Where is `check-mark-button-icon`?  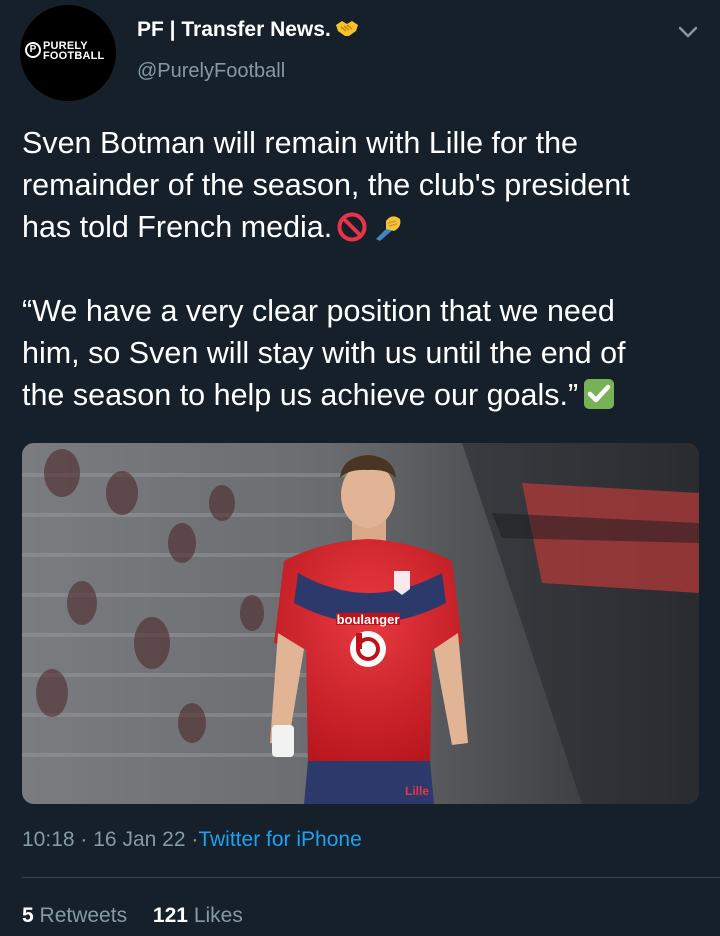
check-mark-button-icon is located at coordinates (599, 394).